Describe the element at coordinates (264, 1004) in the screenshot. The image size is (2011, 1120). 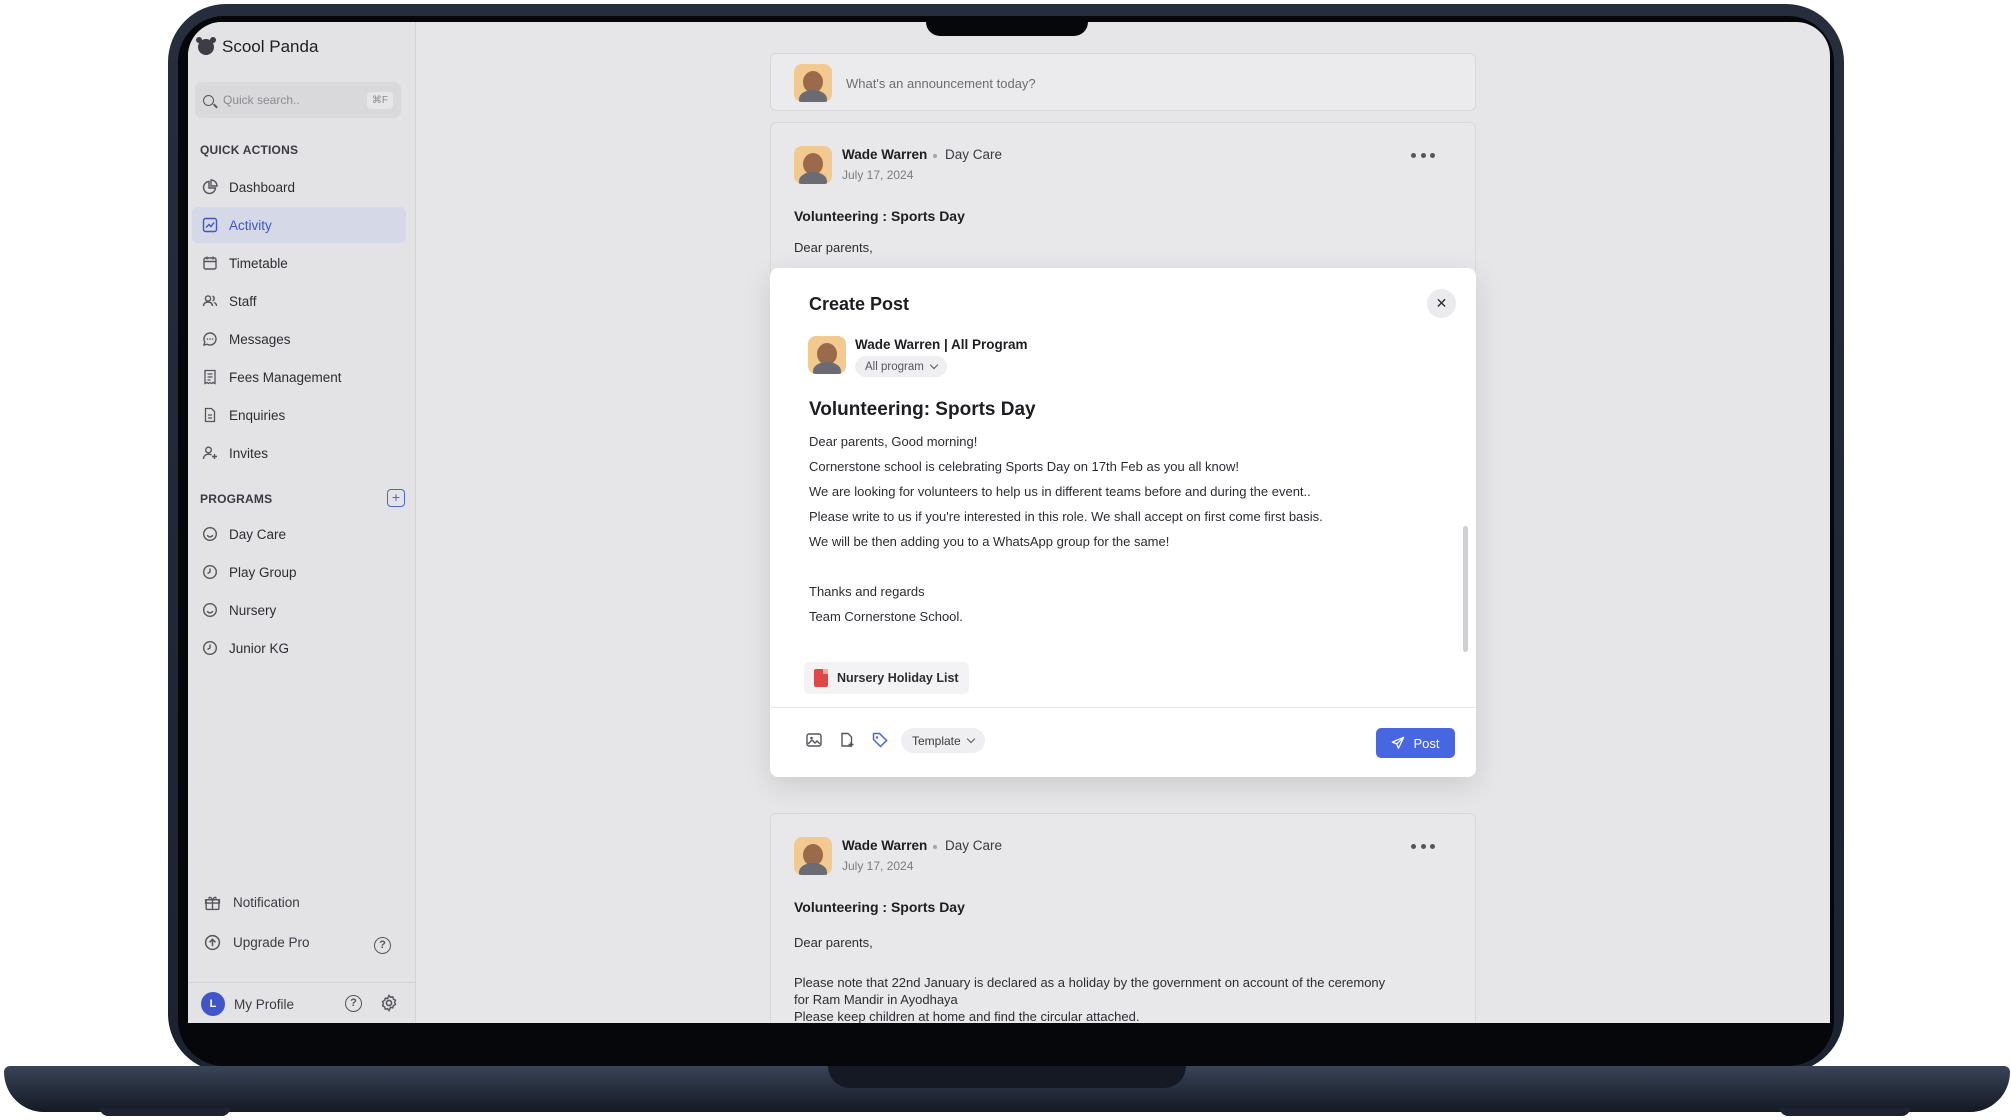
I see `my-profile-link: My Profile` at that location.